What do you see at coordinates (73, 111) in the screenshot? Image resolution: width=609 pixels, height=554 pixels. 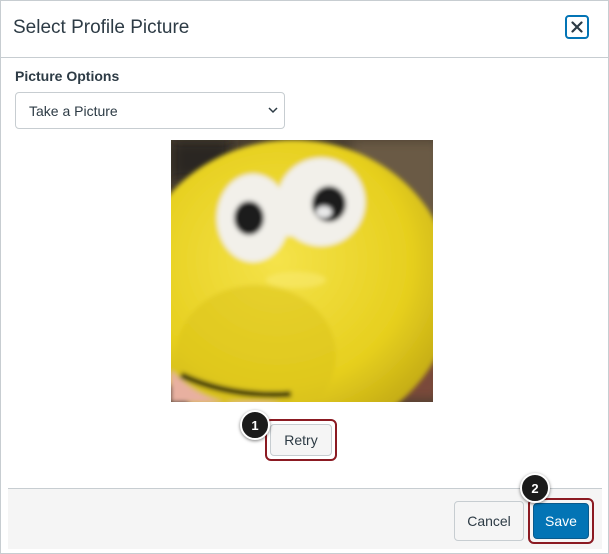 I see `picture-options-value: Take a Picture` at bounding box center [73, 111].